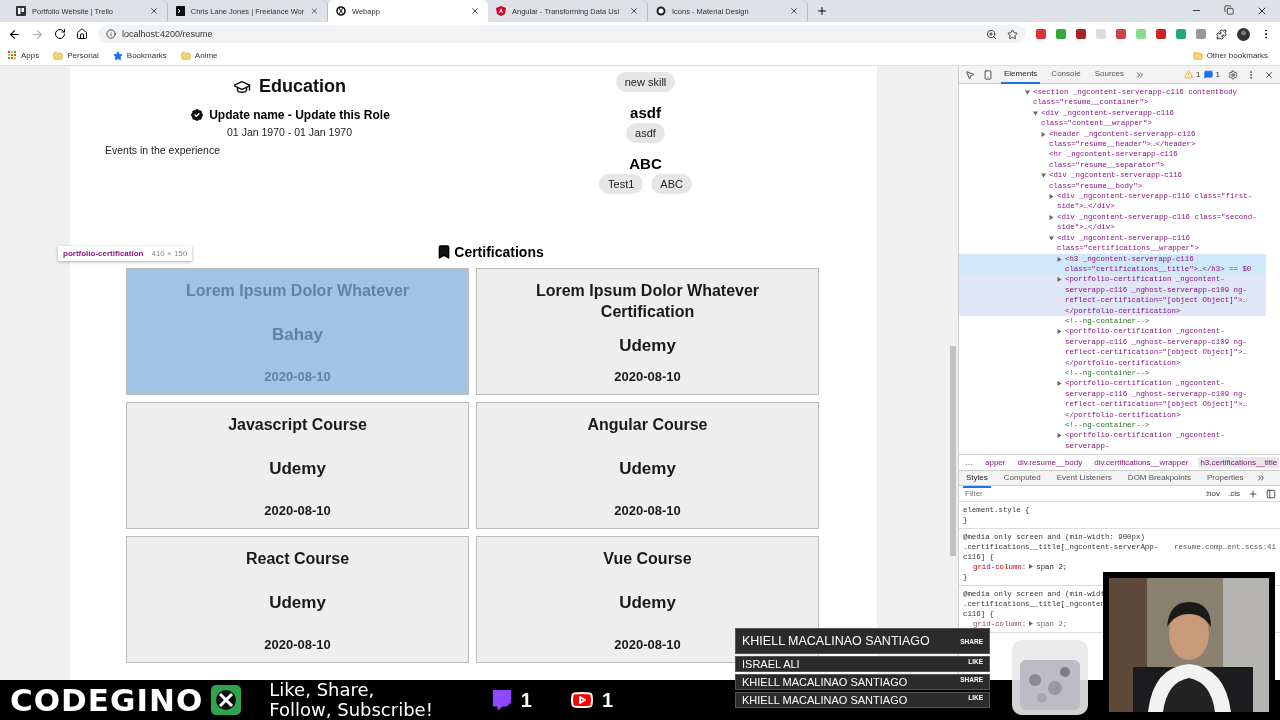 The width and height of the screenshot is (1280, 720). I want to click on certification-issuer: Bahay, so click(297, 335).